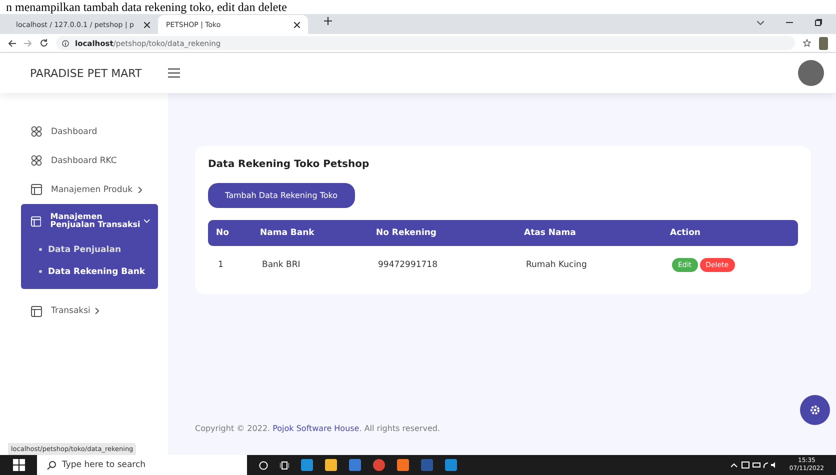  What do you see at coordinates (589, 262) in the screenshot?
I see `table-cell: Rumah Kucing` at bounding box center [589, 262].